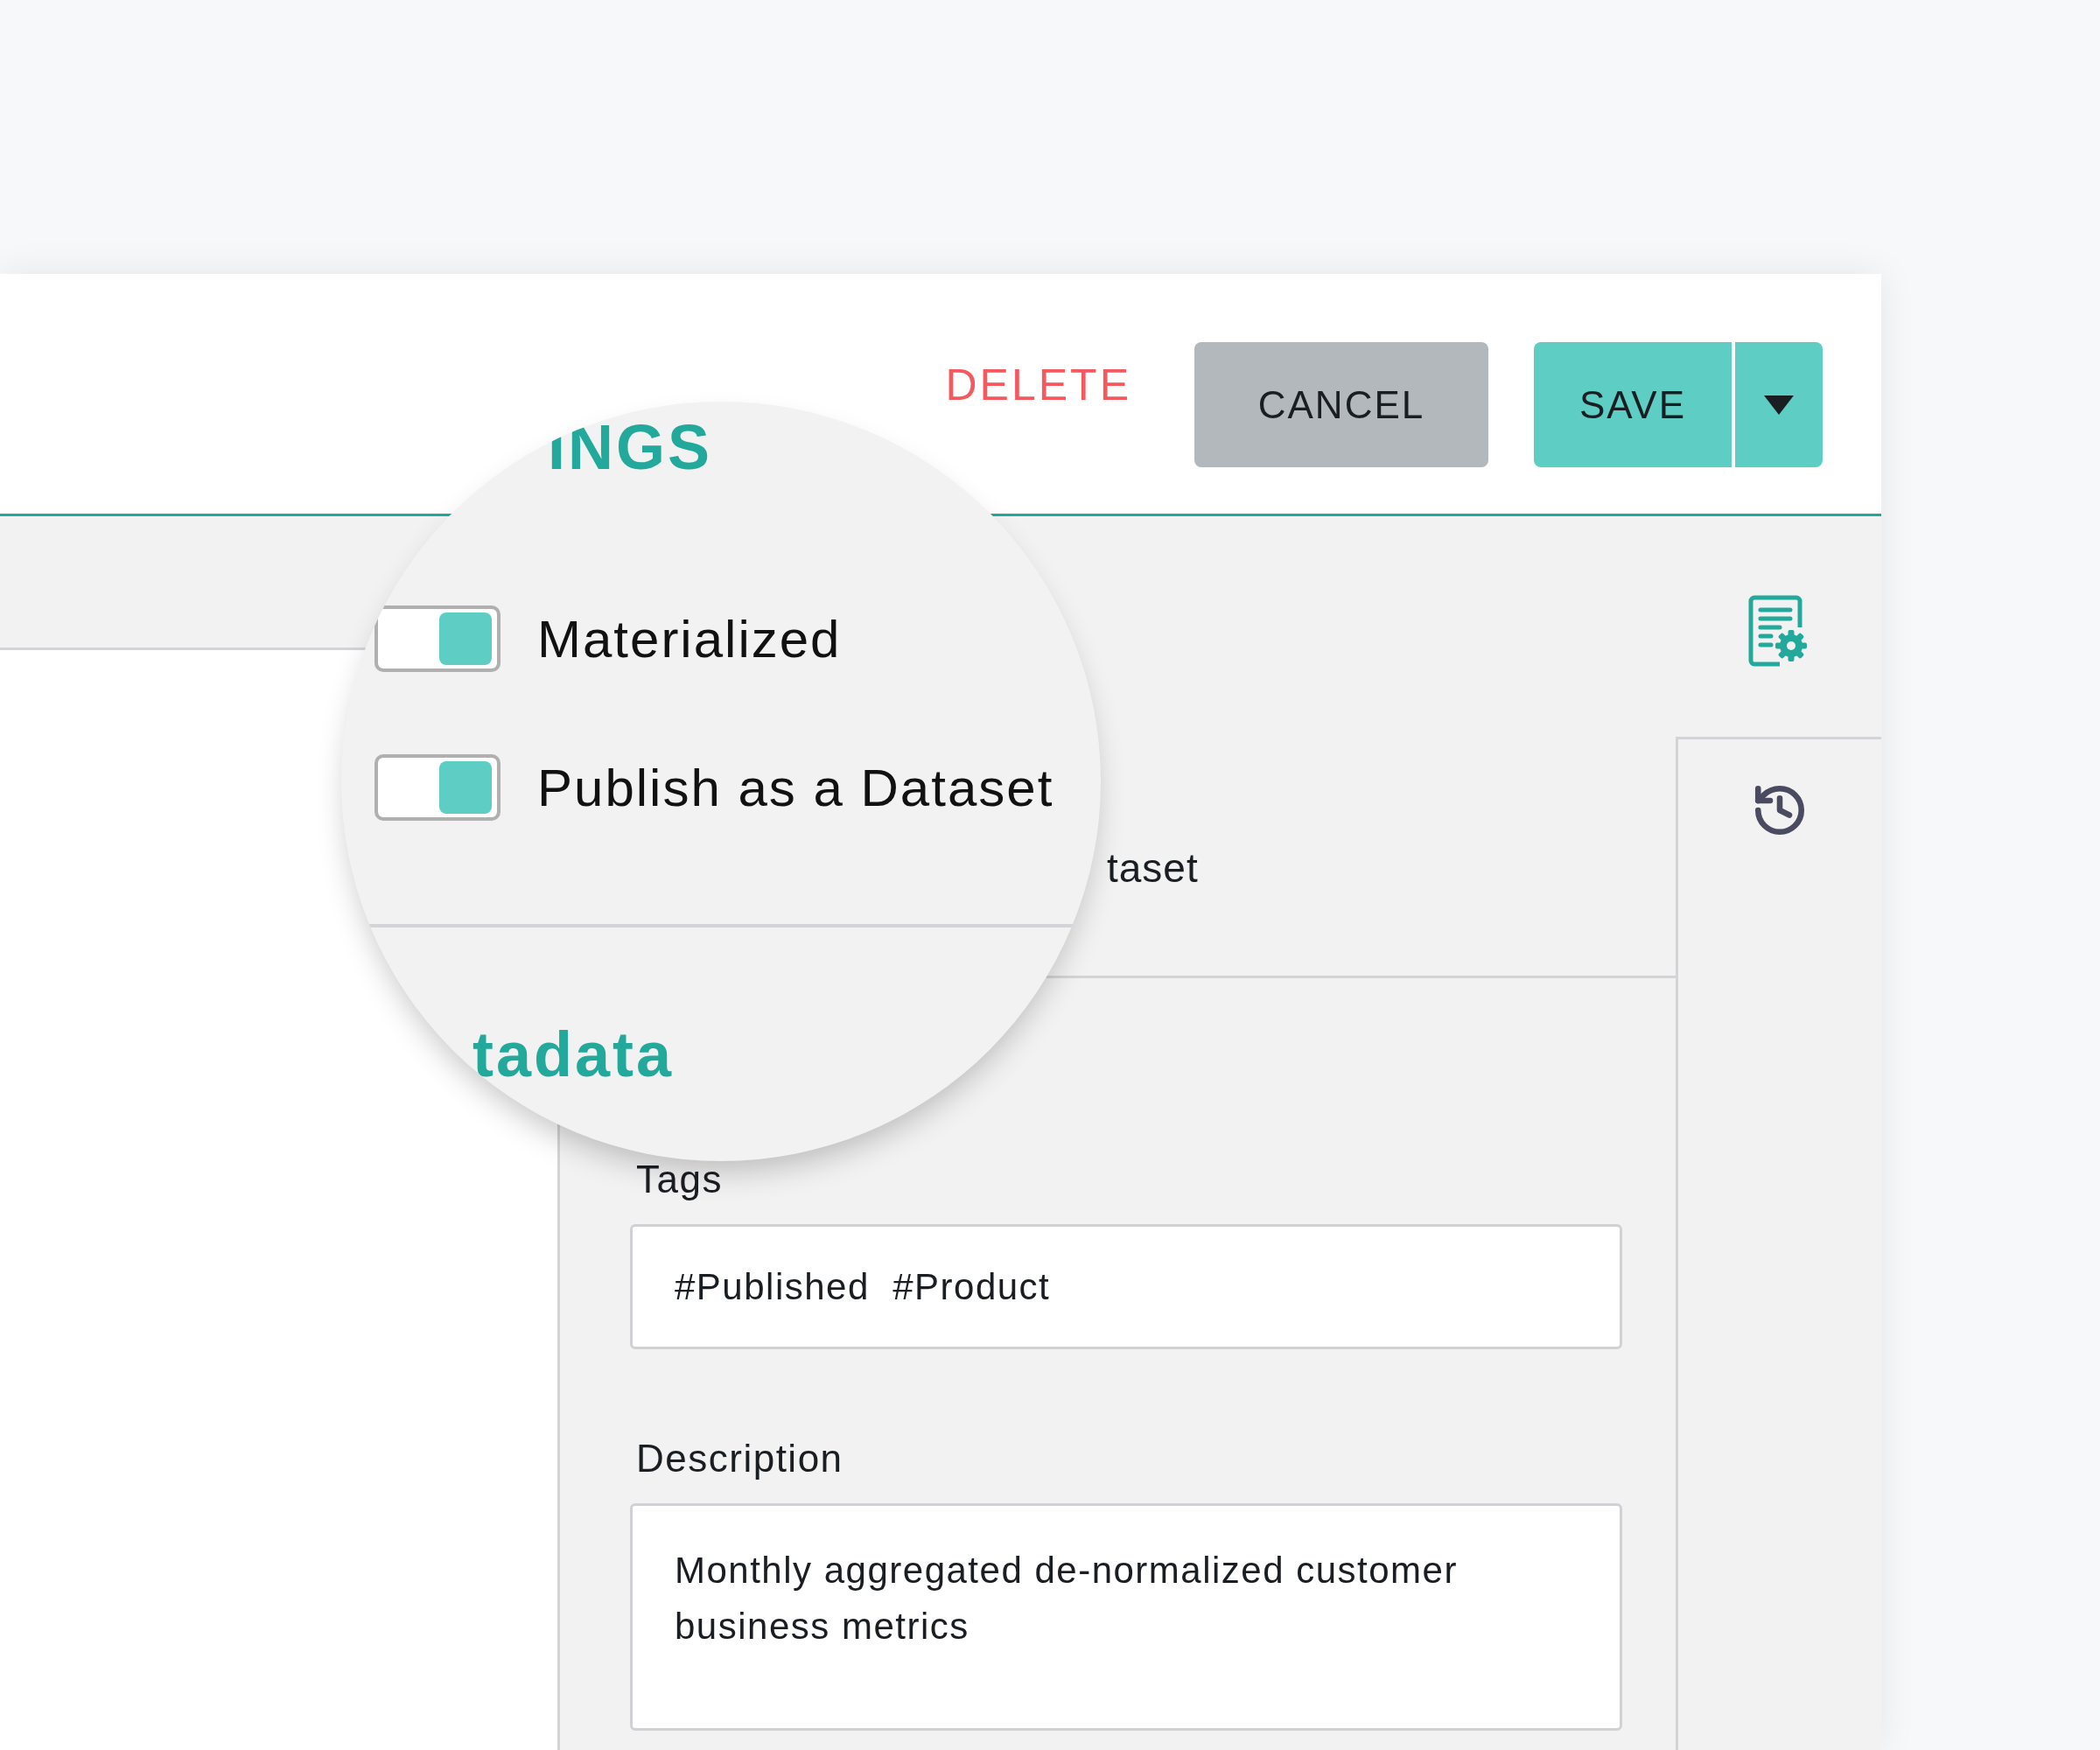 The image size is (2100, 1750). What do you see at coordinates (573, 1054) in the screenshot?
I see `section-heading: tadata` at bounding box center [573, 1054].